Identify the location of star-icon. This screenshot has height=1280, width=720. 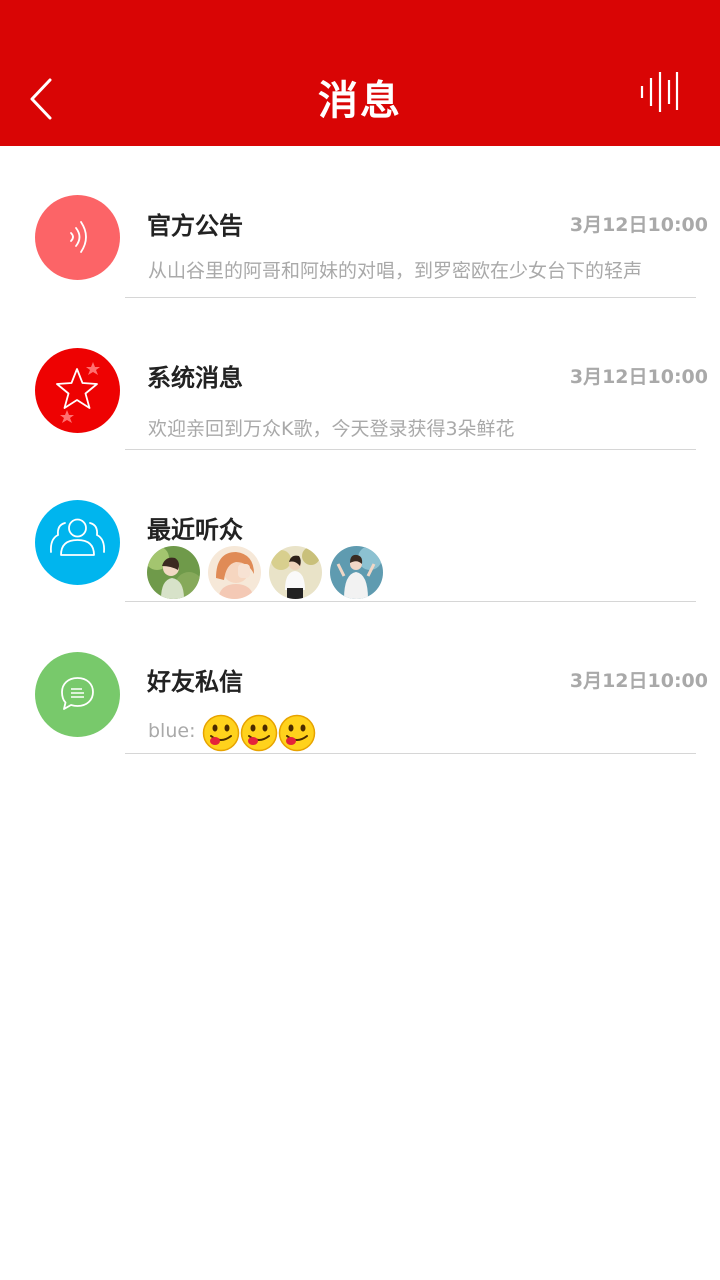
(78, 392).